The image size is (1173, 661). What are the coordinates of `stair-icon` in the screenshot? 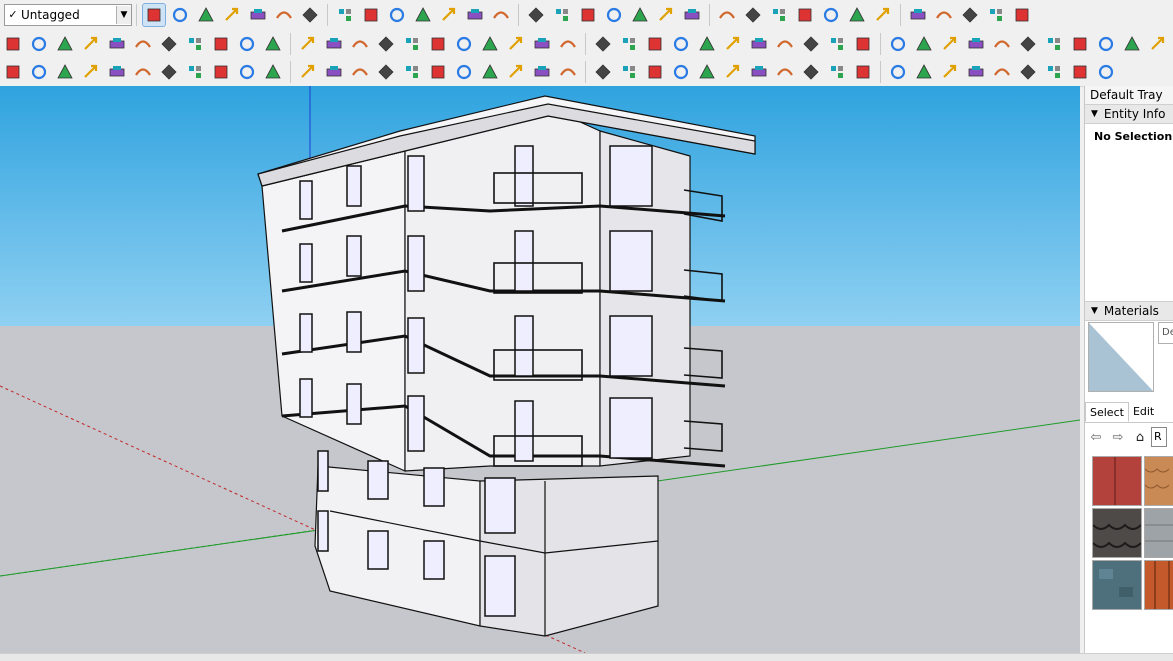 It's located at (681, 72).